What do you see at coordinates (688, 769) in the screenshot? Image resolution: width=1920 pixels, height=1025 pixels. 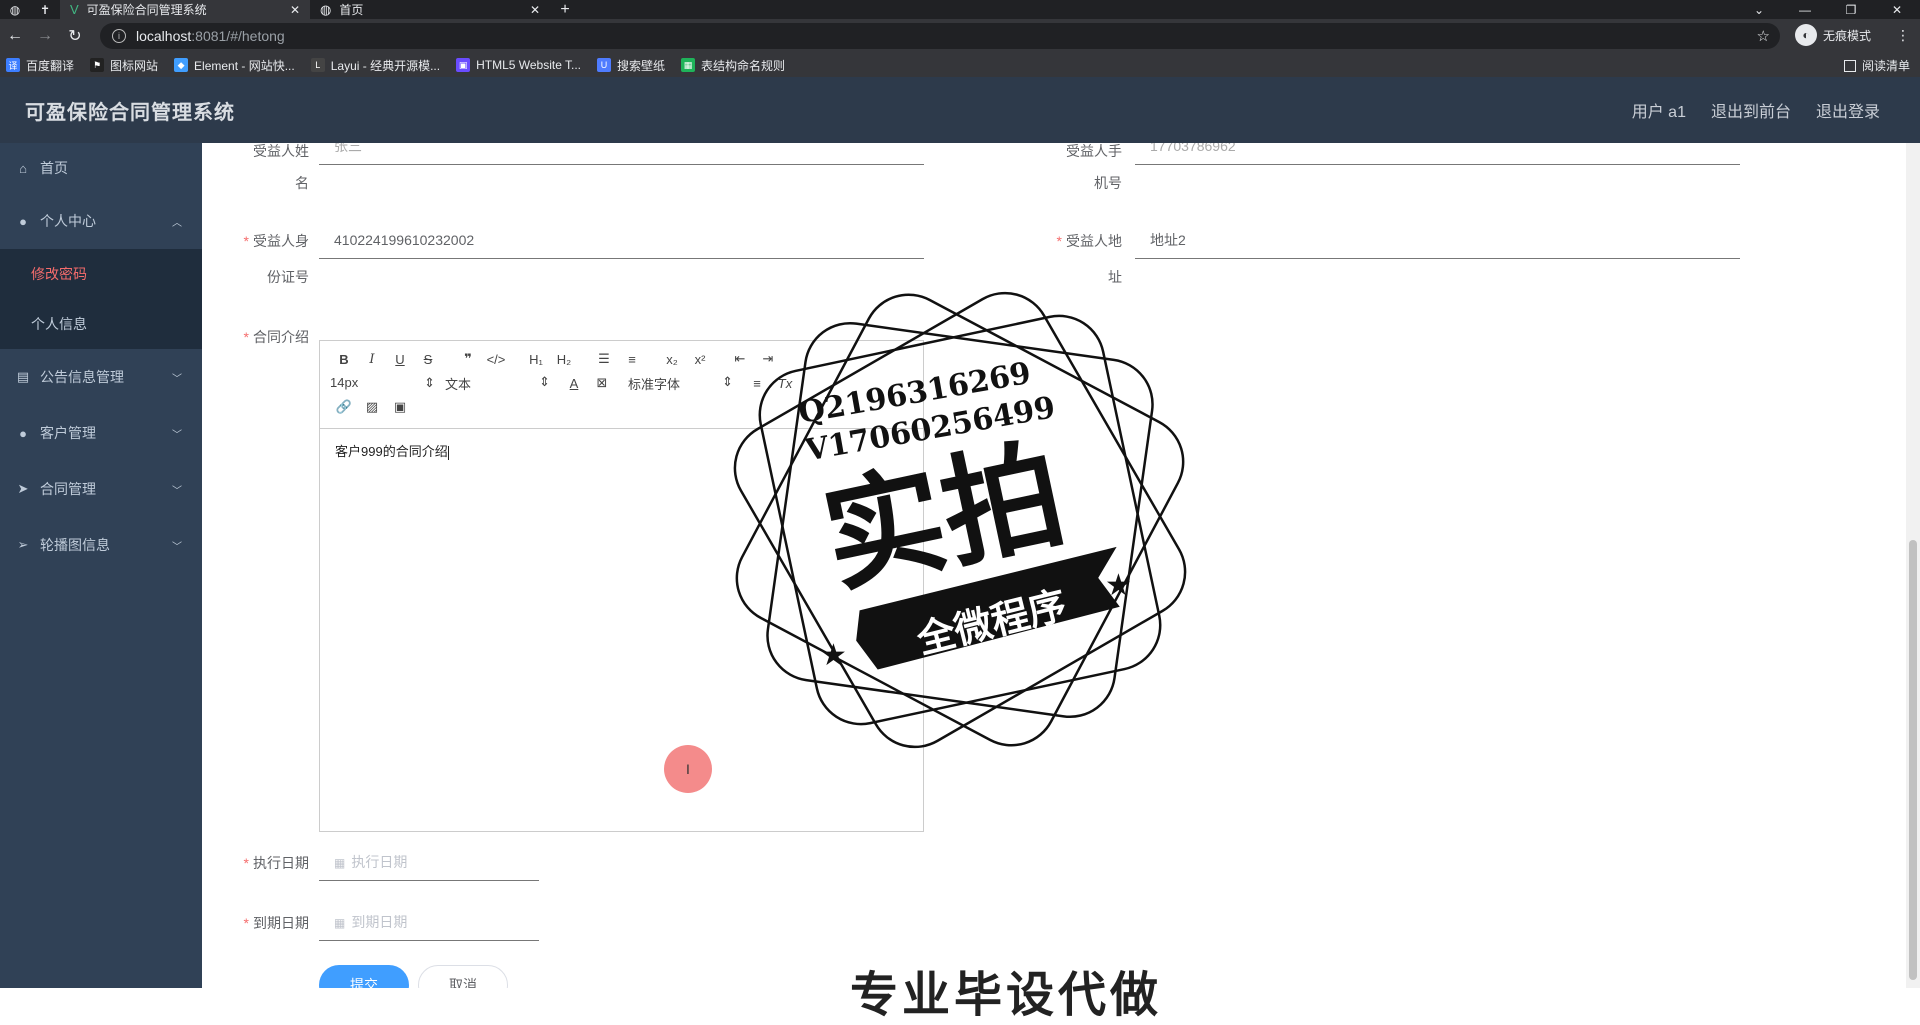 I see `text-cursor-icon: I` at bounding box center [688, 769].